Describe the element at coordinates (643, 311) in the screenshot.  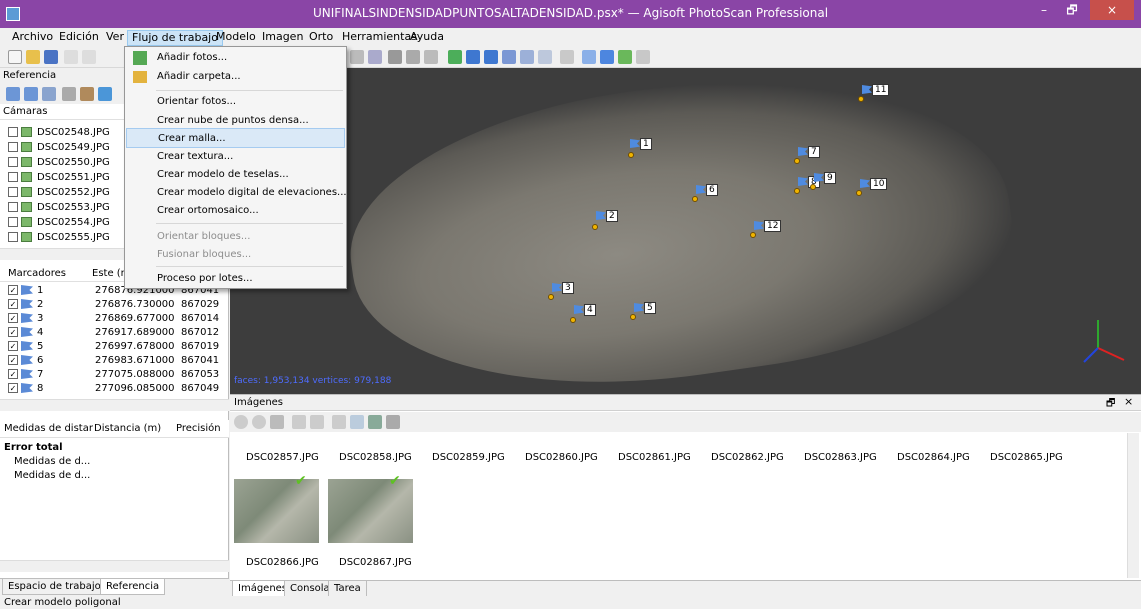
I see `marker-5: 5` at that location.